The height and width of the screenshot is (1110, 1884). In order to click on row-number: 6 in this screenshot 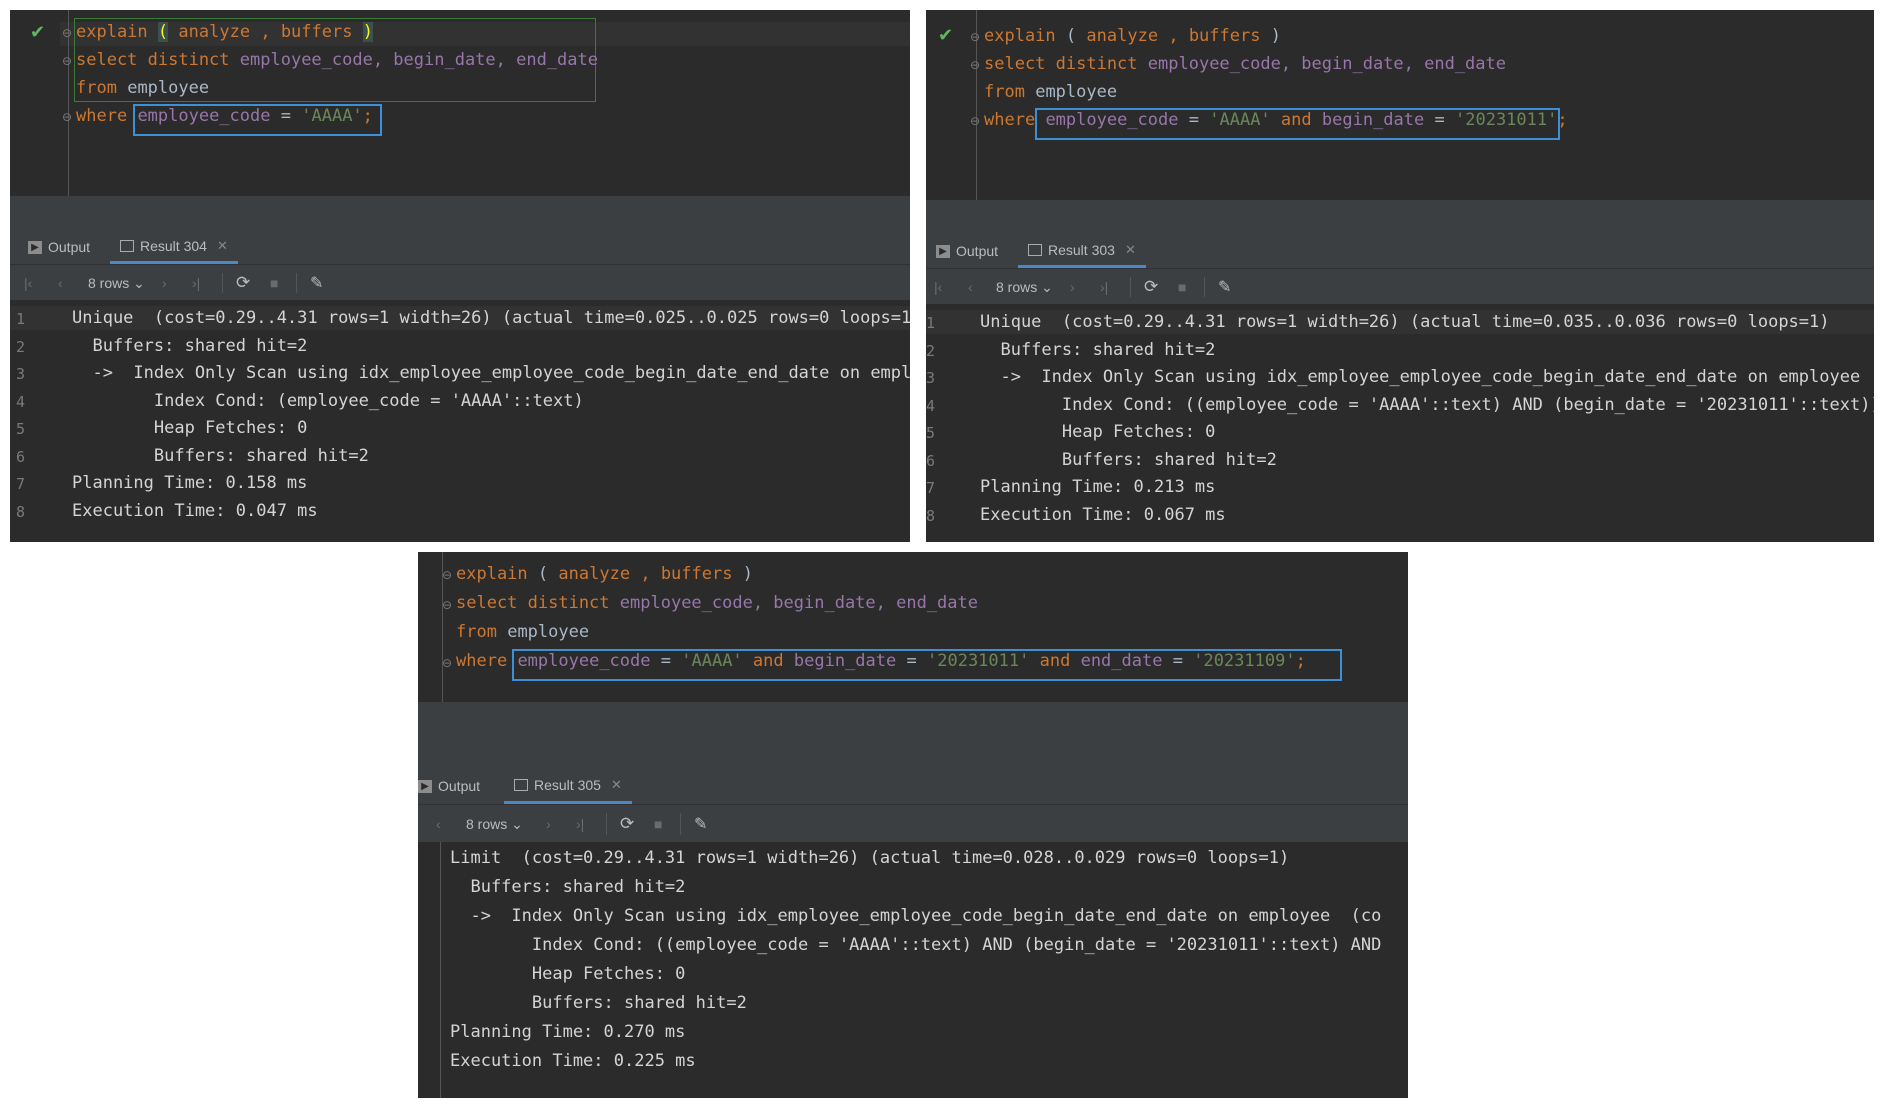, I will do `click(21, 456)`.